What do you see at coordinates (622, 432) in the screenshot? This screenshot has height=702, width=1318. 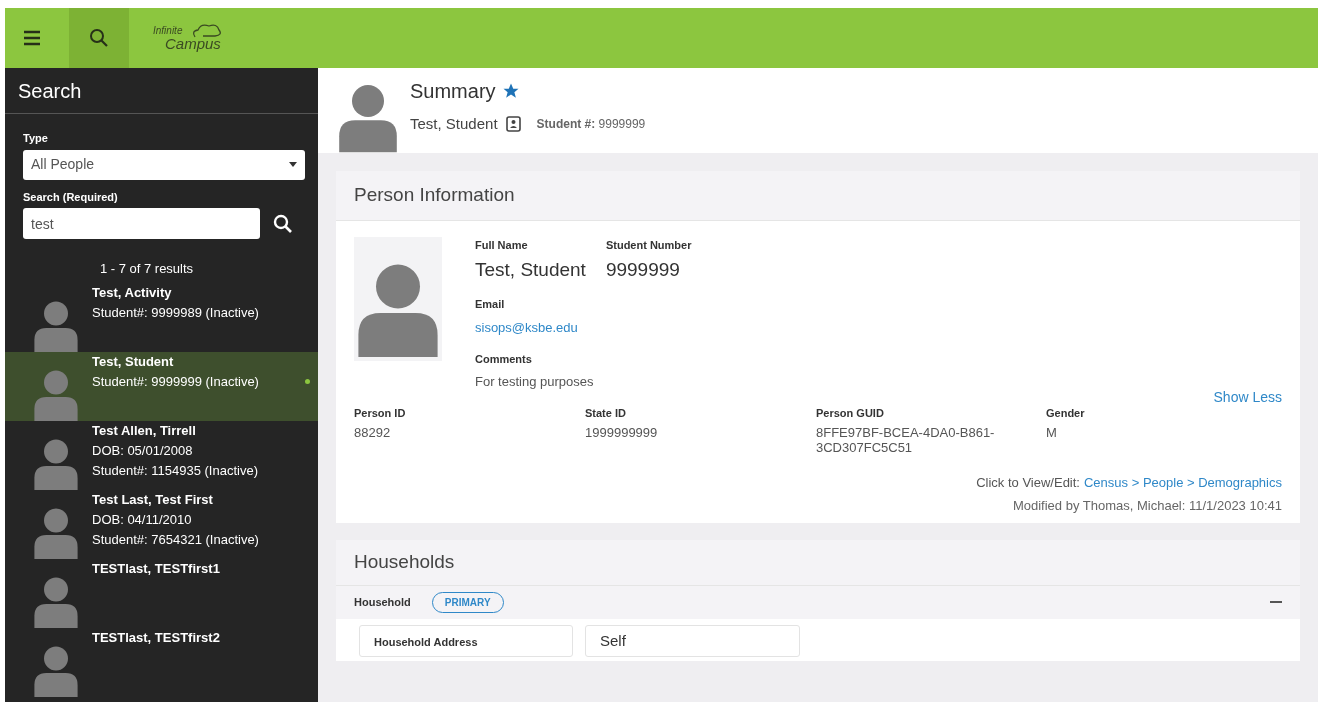 I see `field-value: 1999999999` at bounding box center [622, 432].